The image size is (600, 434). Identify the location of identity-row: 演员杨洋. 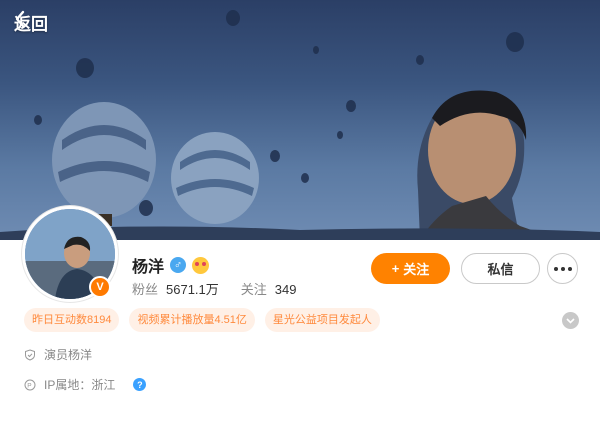
(58, 354).